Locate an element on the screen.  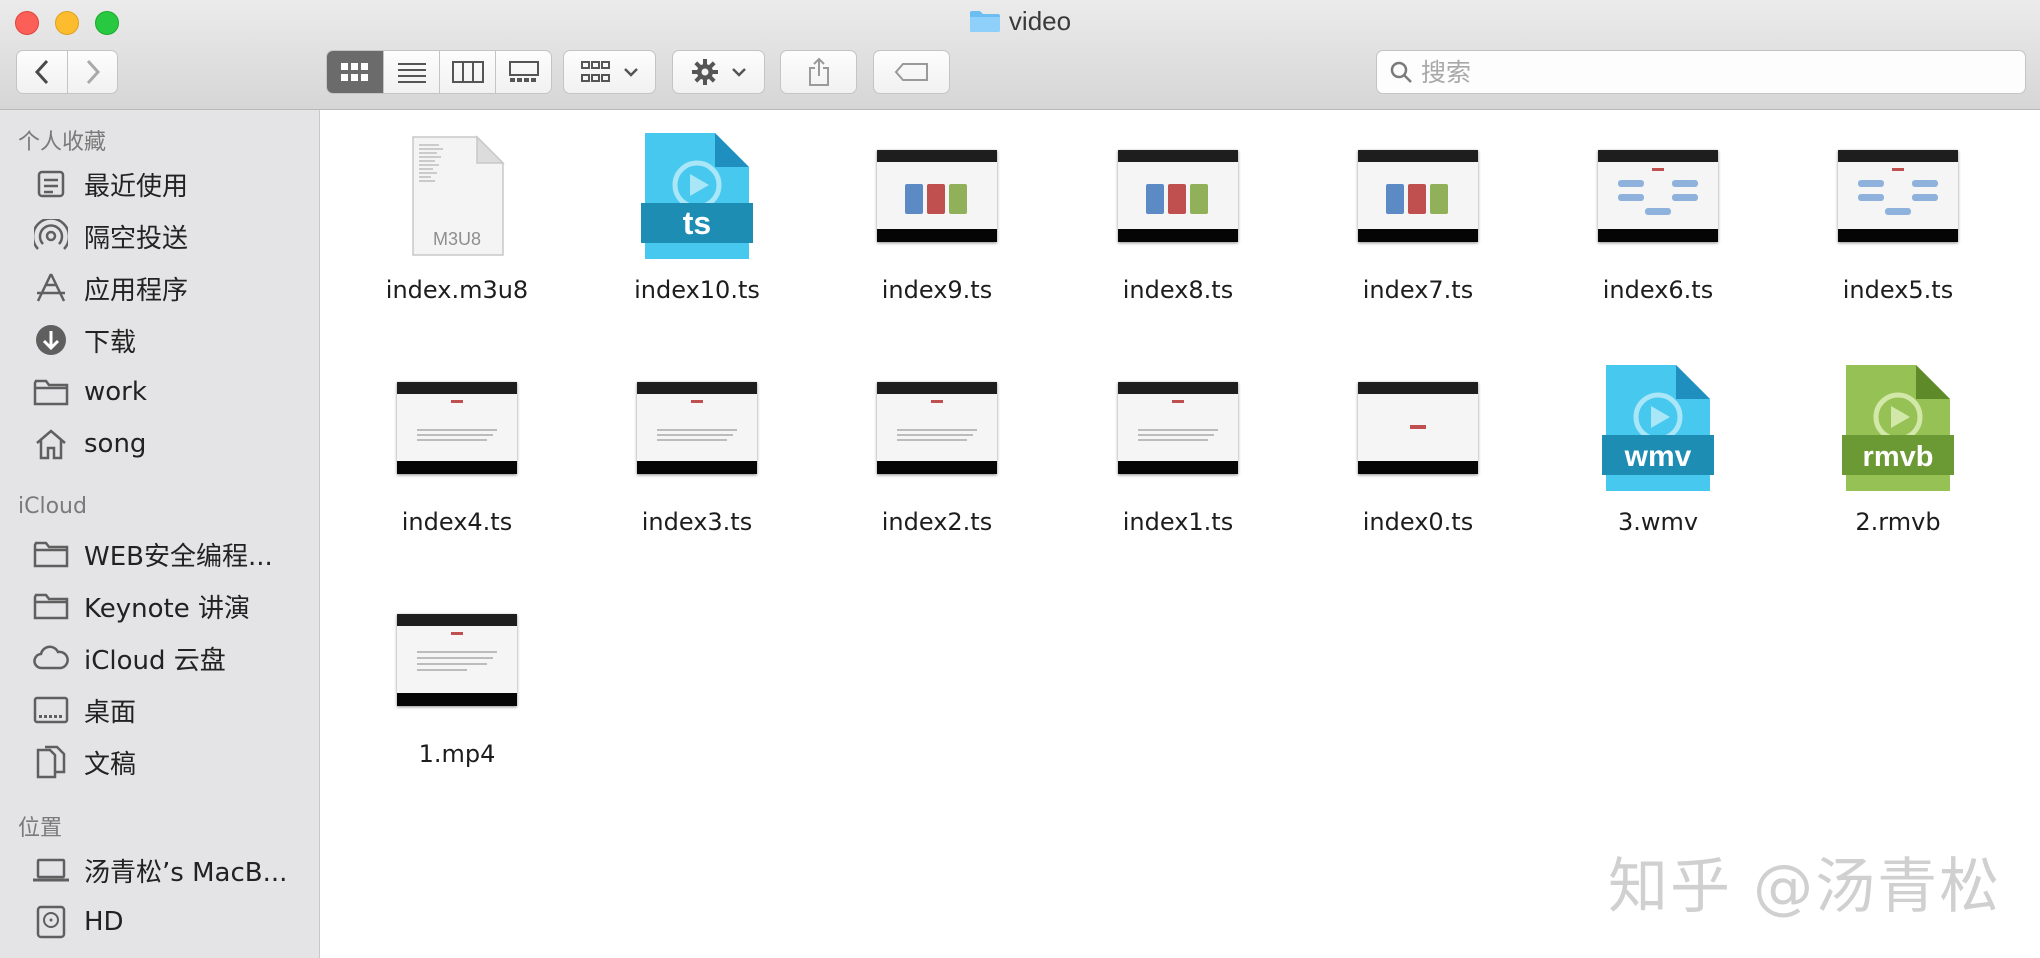
file-name: index5.ts is located at coordinates (1898, 290).